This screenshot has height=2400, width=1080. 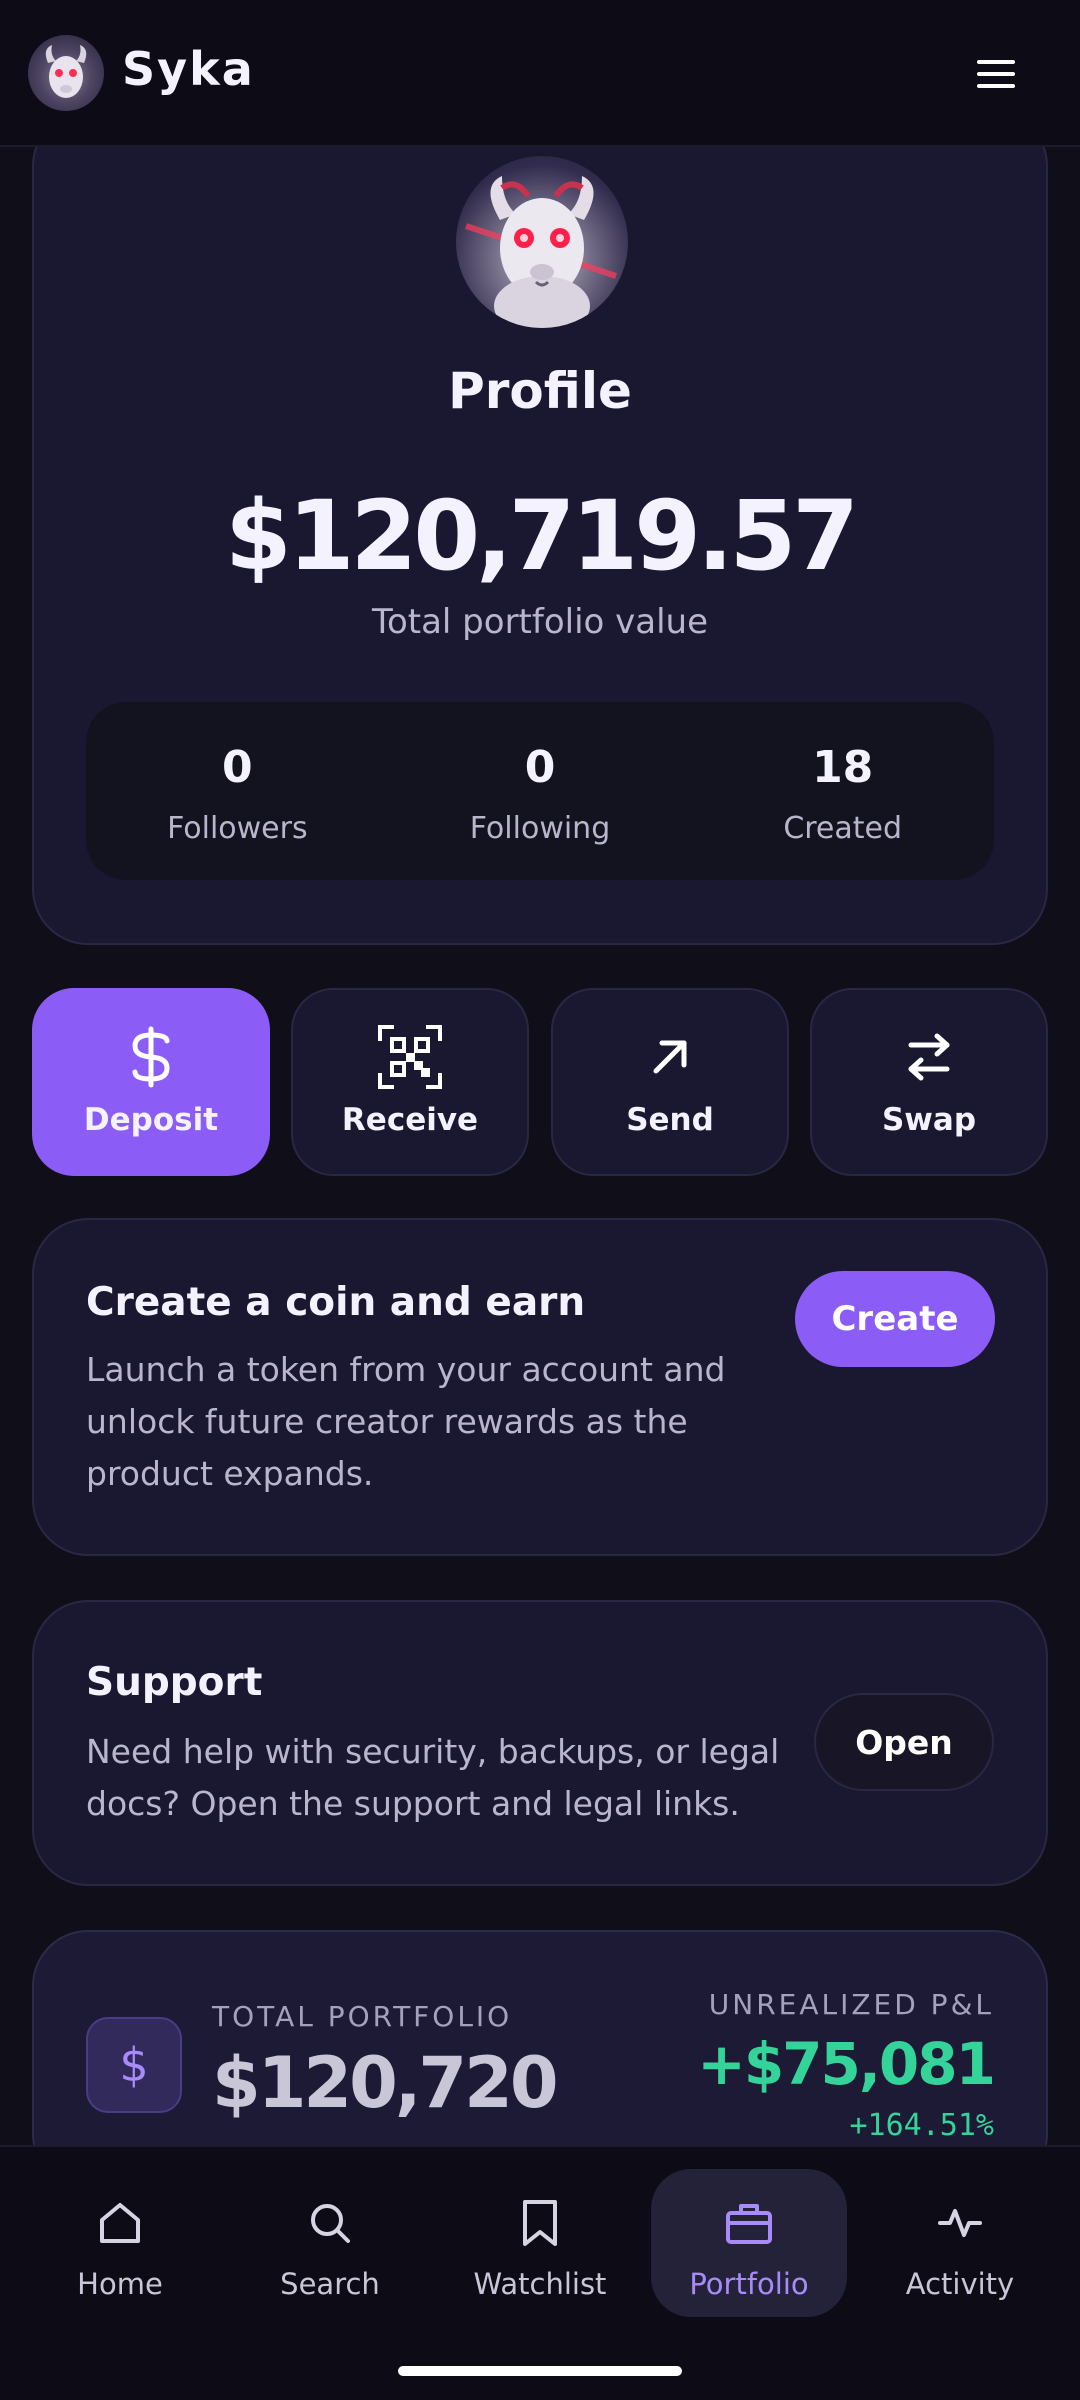 What do you see at coordinates (540, 2284) in the screenshot?
I see `nav-label: Watchlist` at bounding box center [540, 2284].